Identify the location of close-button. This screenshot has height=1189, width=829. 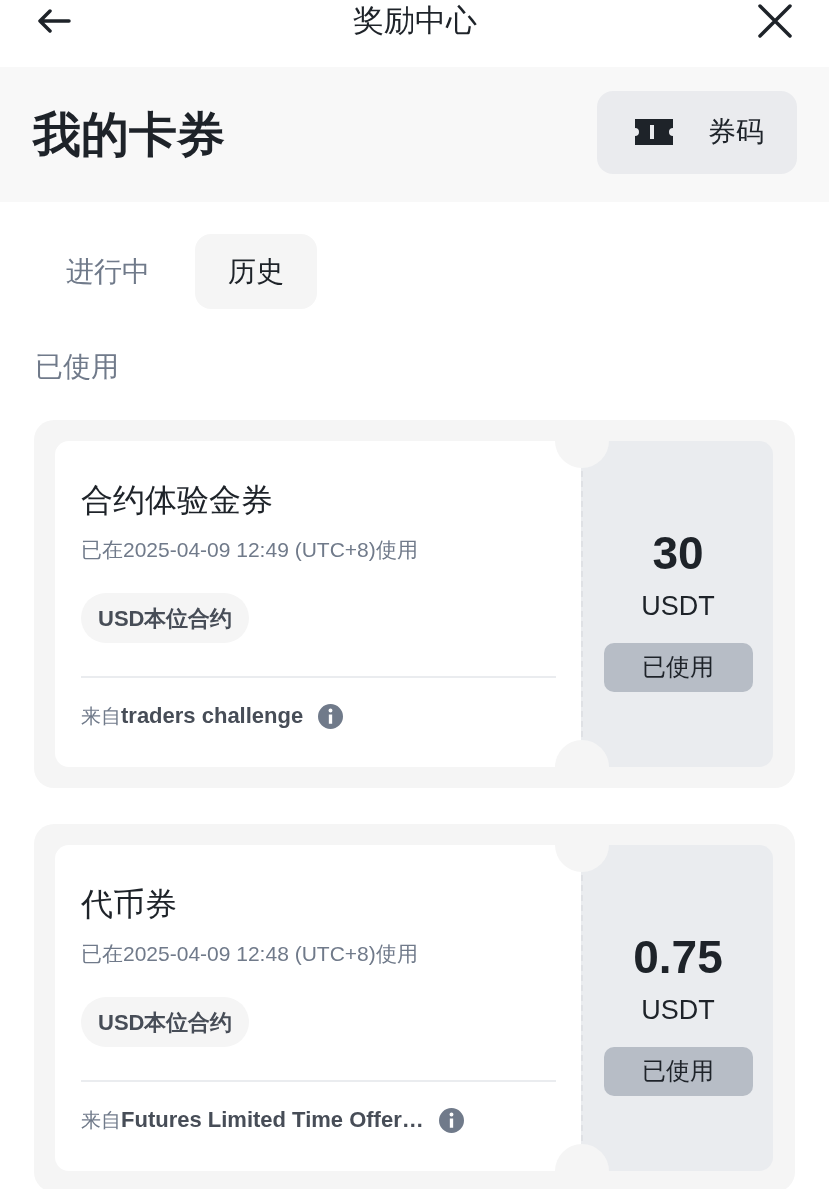
(775, 21).